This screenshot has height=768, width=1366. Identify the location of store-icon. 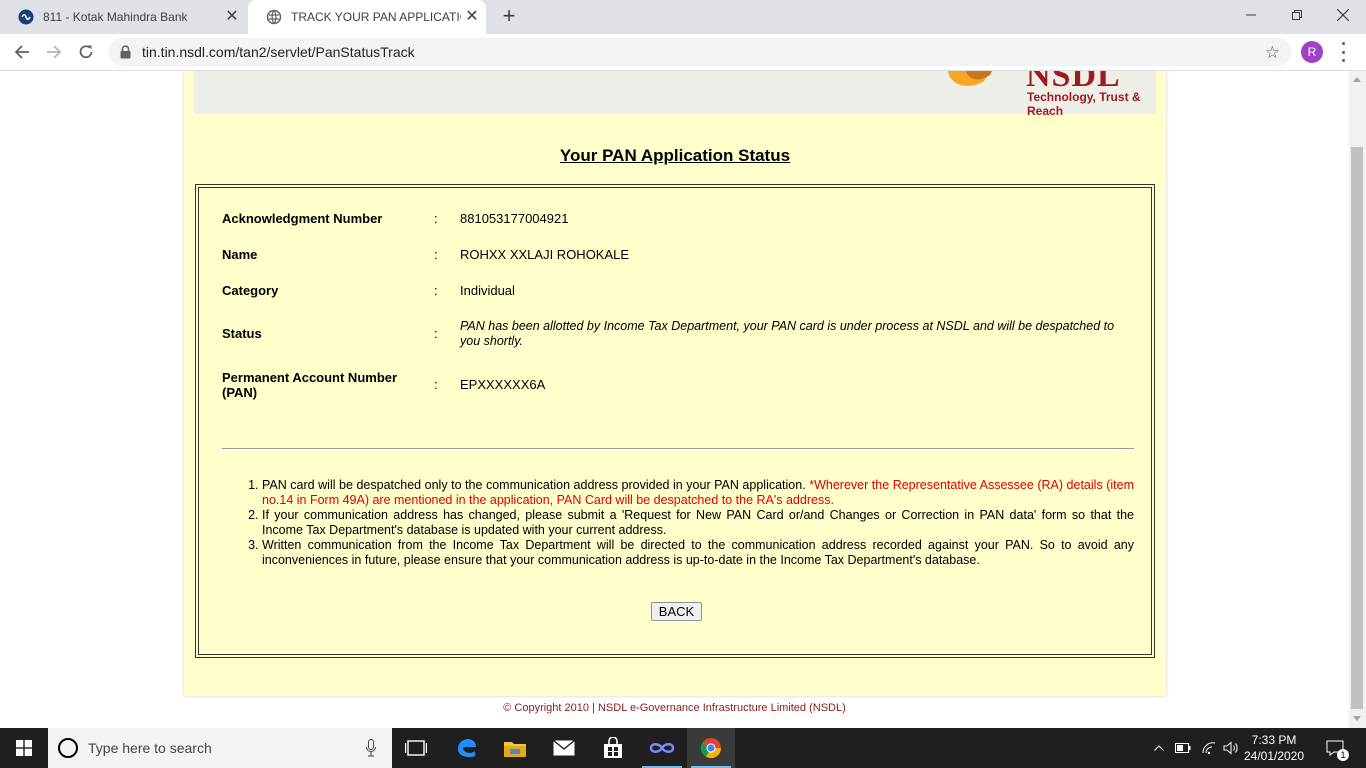
(613, 747).